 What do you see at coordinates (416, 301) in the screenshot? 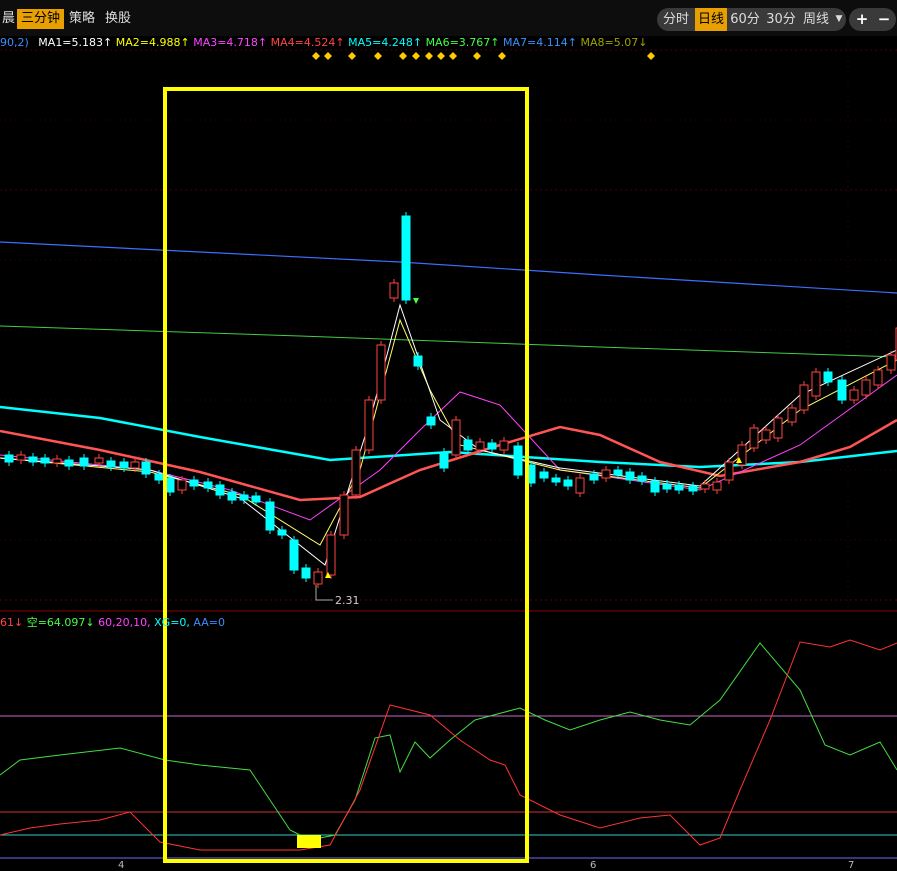
I see `sell-arrow-icon` at bounding box center [416, 301].